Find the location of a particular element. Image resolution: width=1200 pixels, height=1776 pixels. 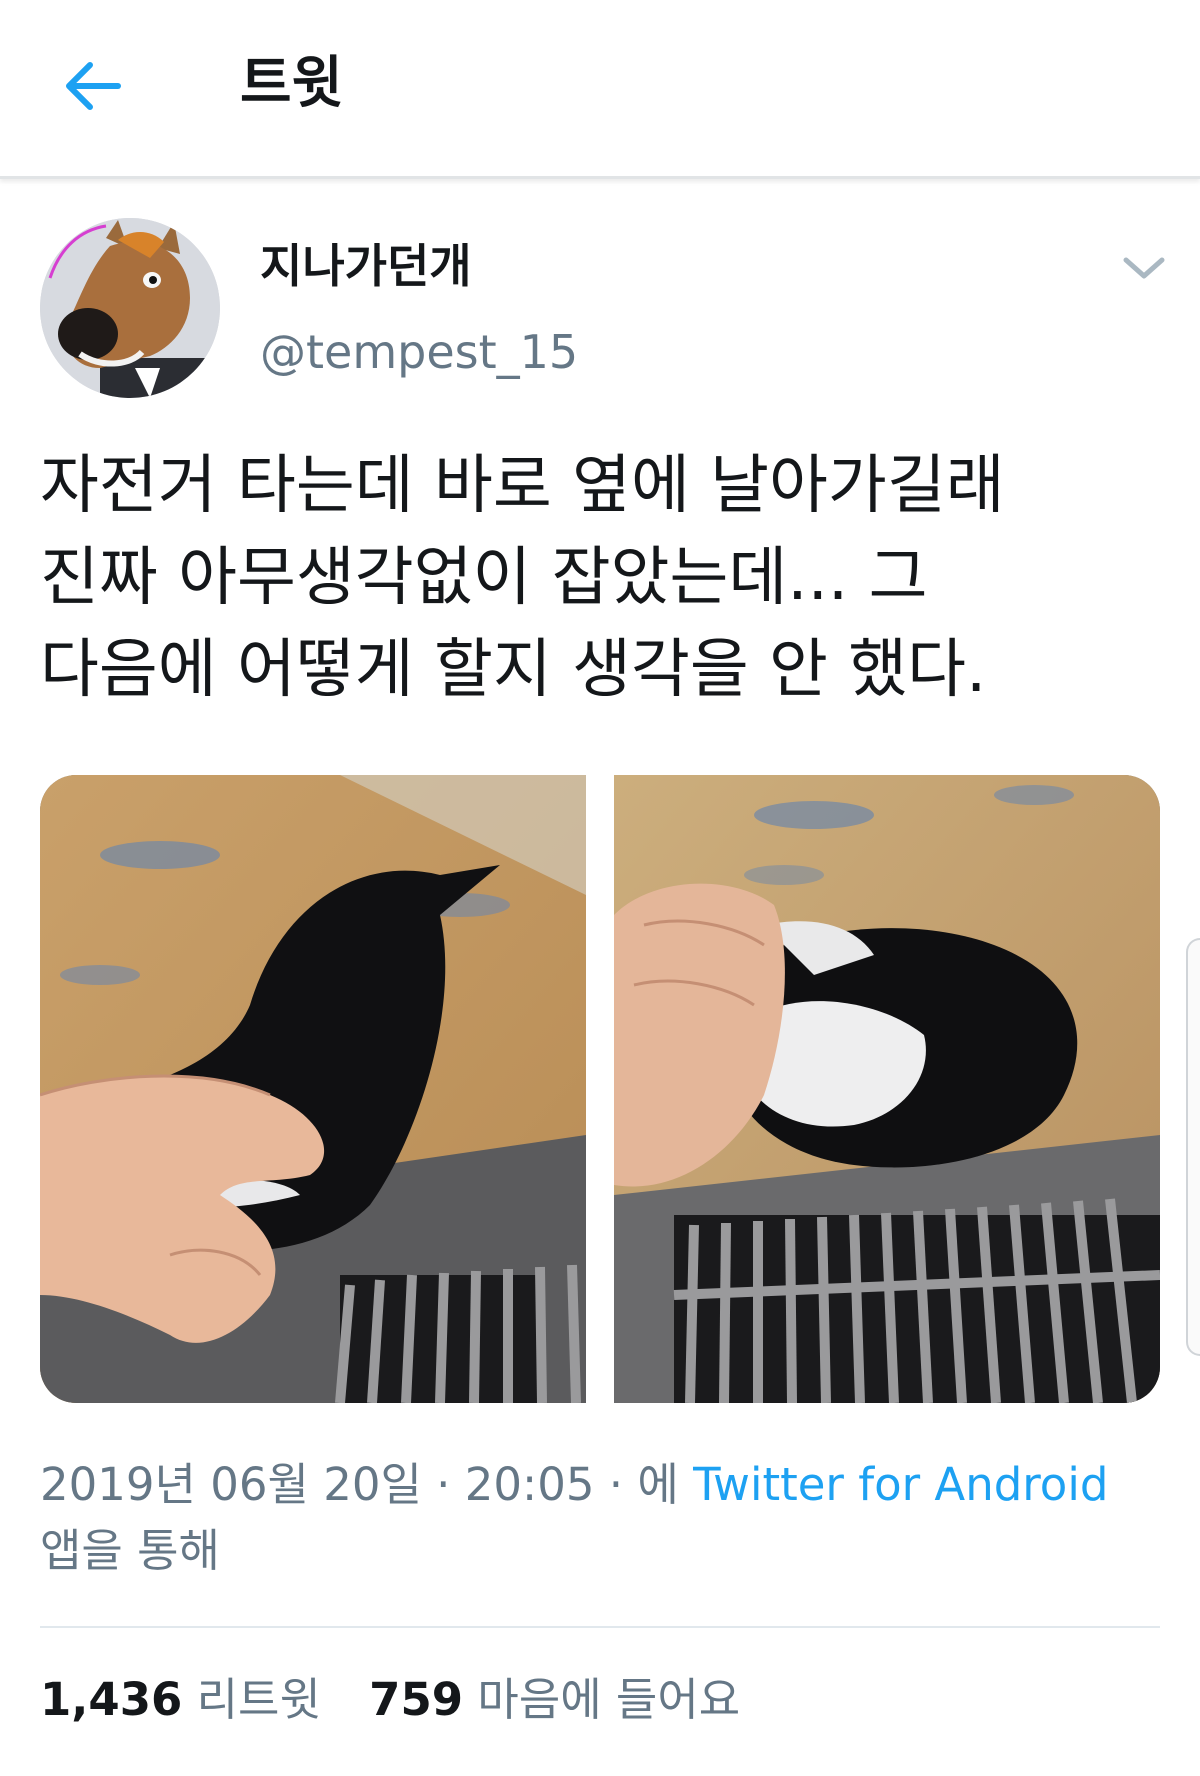

via-prefix: 에 is located at coordinates (665, 1484).